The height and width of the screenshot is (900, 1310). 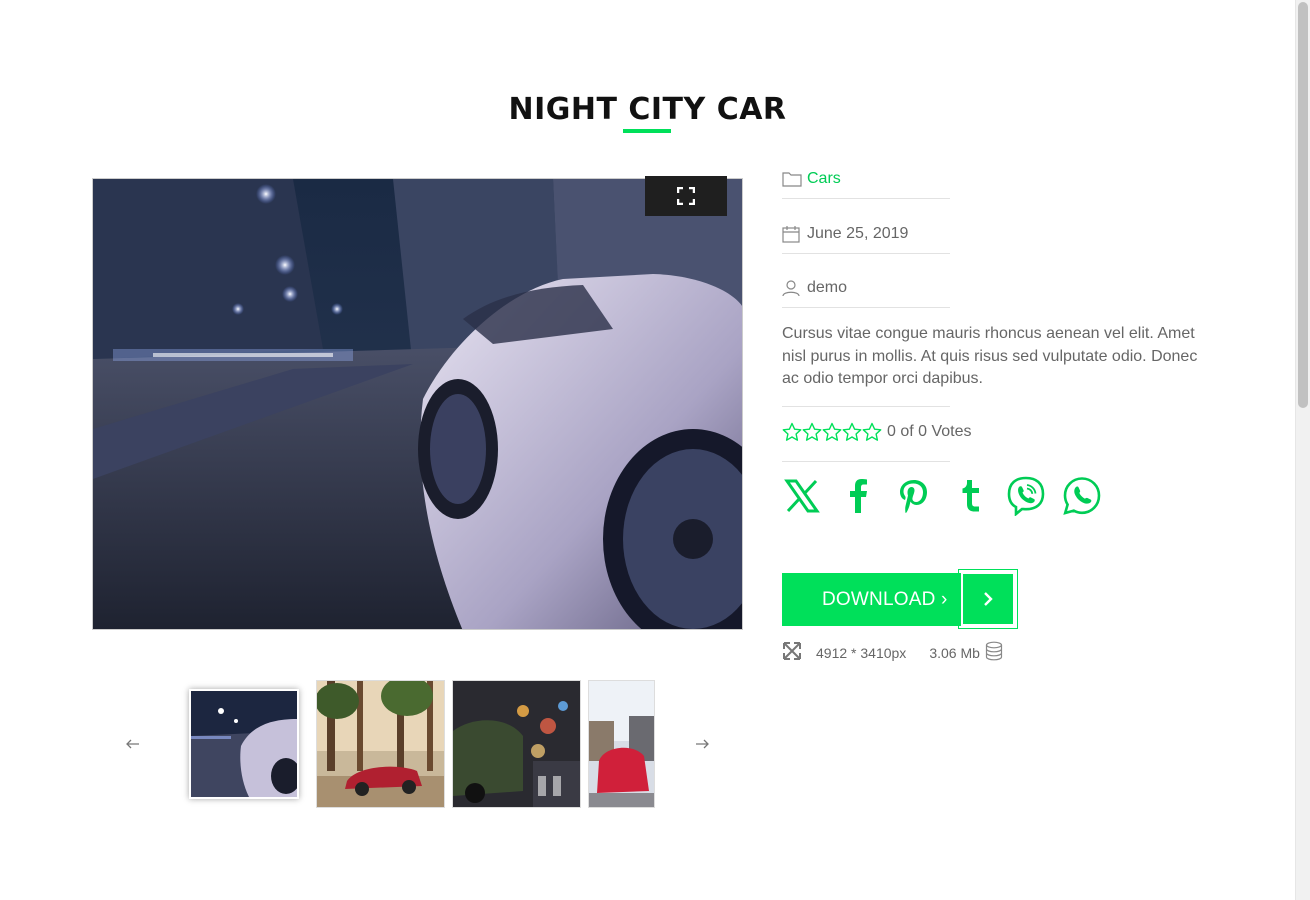 I want to click on thumbnail-mini-car-city-lights, so click(x=516, y=744).